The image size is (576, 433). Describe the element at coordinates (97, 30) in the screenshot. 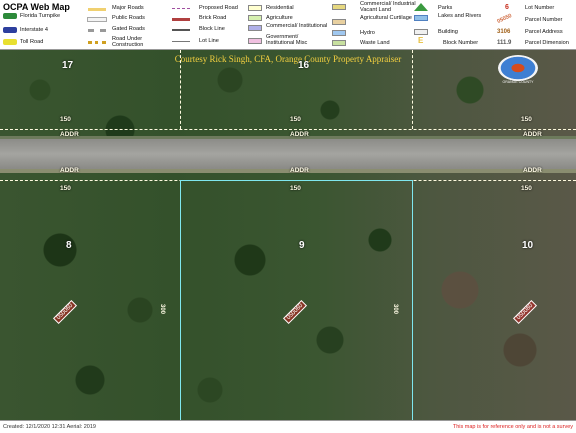

I see `gated-road-symbol` at that location.